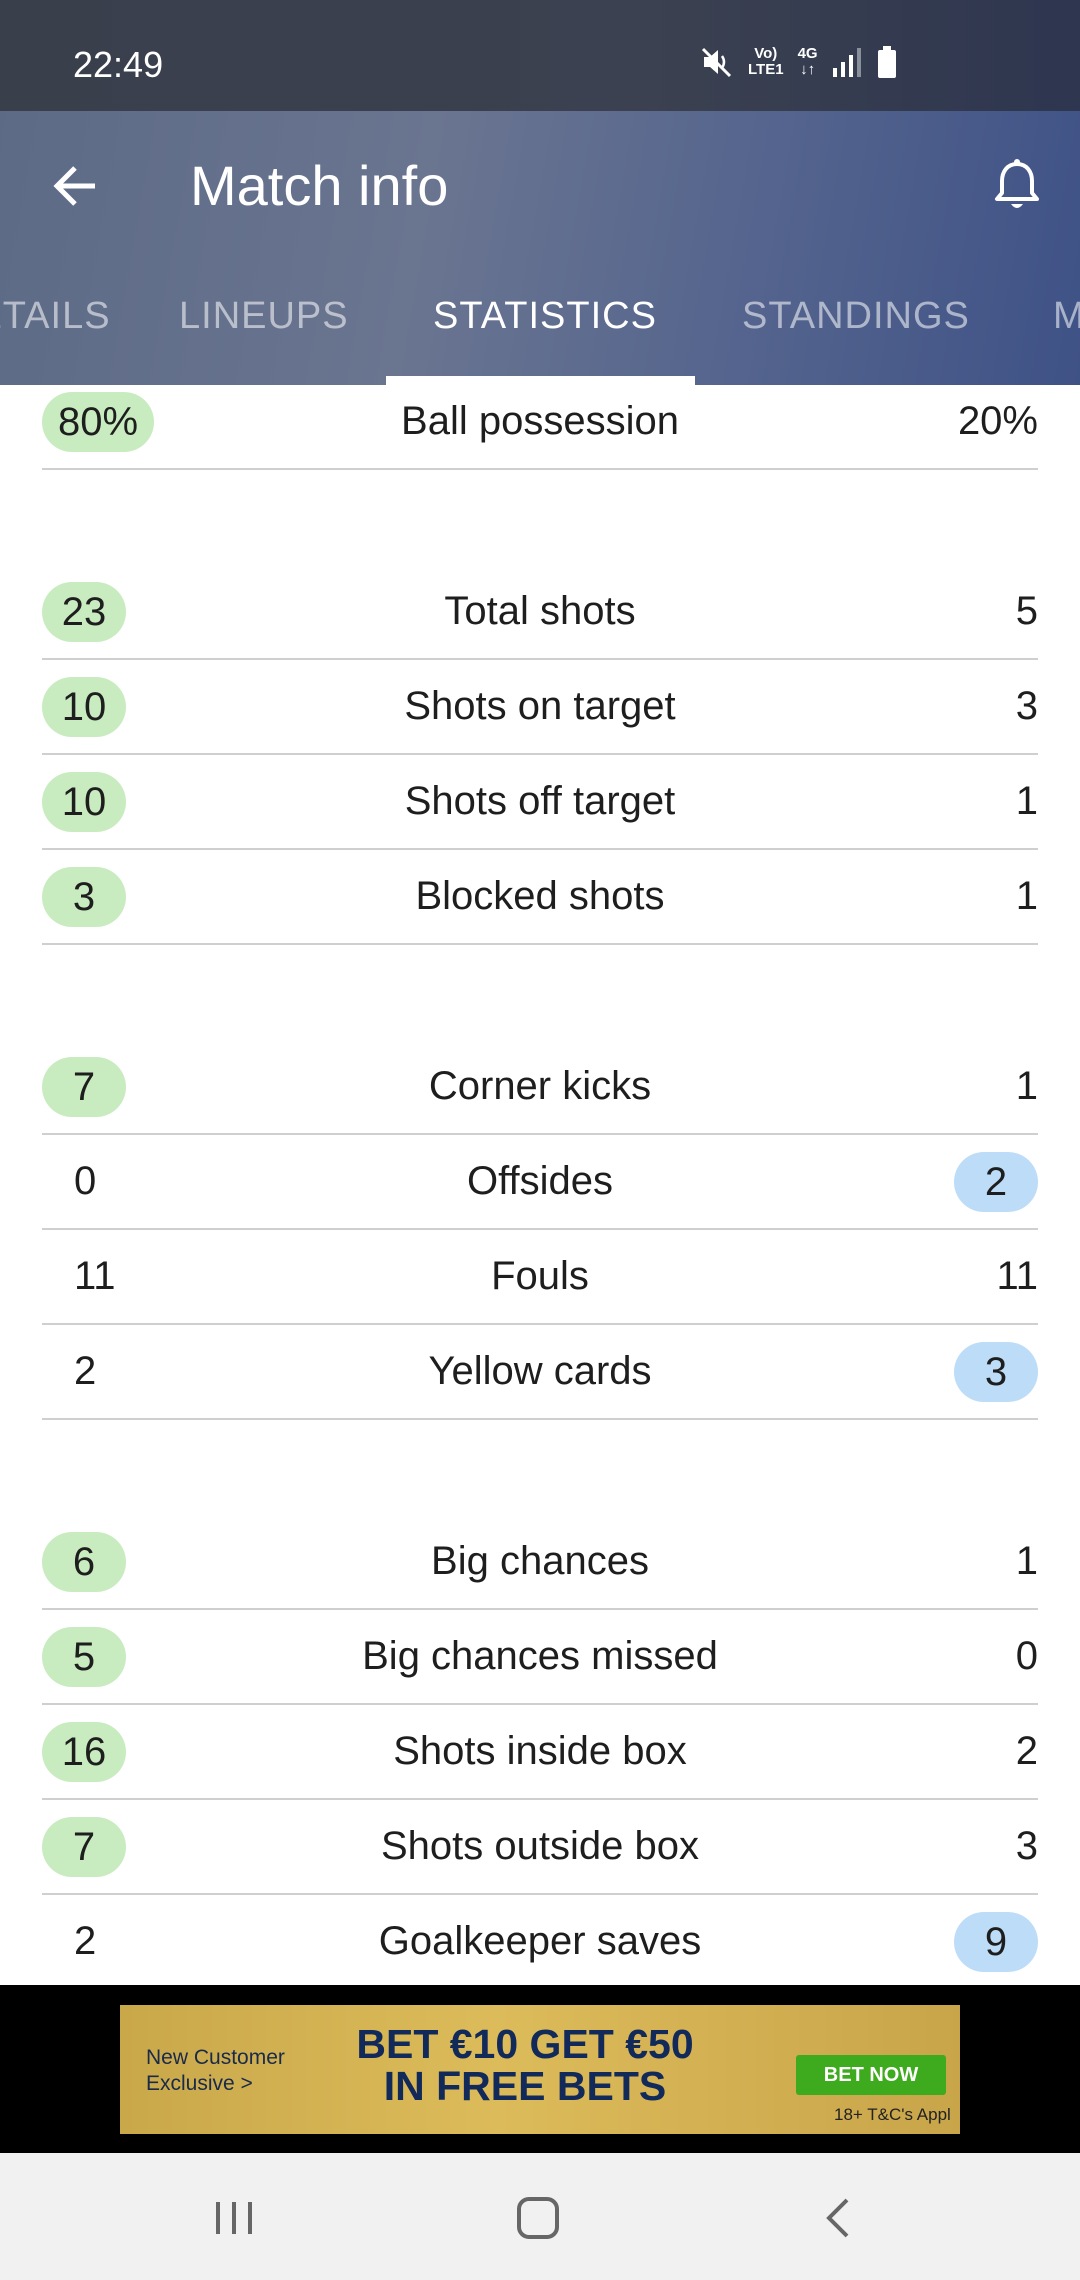 The width and height of the screenshot is (1080, 2280). Describe the element at coordinates (716, 62) in the screenshot. I see `mute-icon` at that location.